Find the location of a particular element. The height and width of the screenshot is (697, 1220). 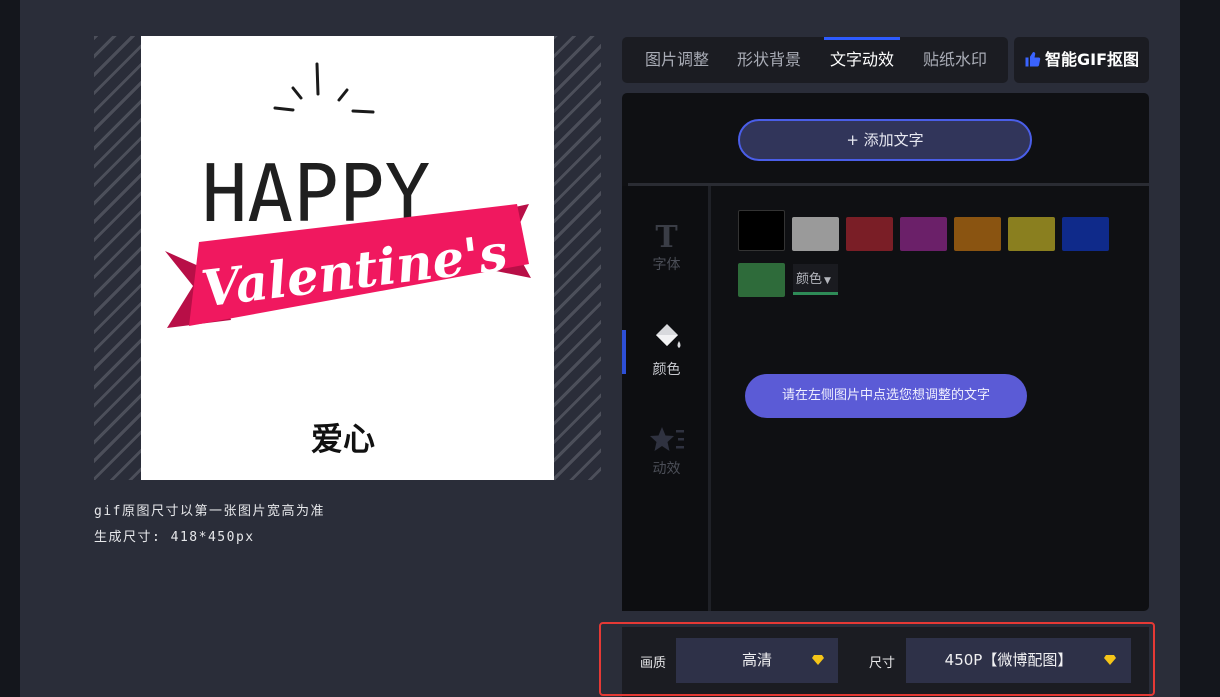

thumbs-up-icon is located at coordinates (1033, 59).